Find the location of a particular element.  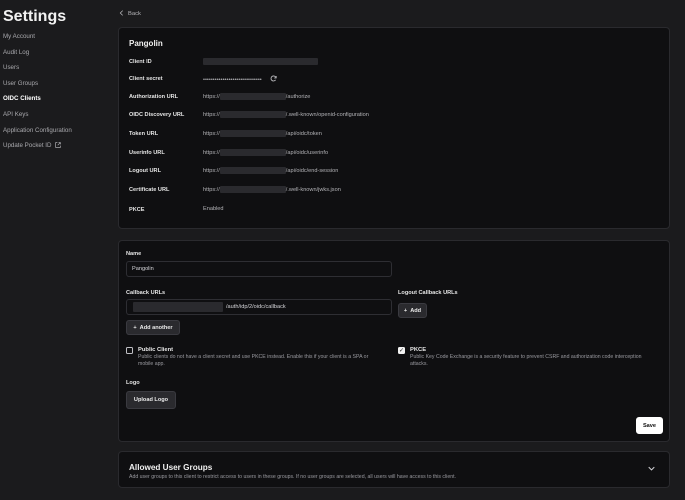

token-url-label: Token URL is located at coordinates (144, 134).